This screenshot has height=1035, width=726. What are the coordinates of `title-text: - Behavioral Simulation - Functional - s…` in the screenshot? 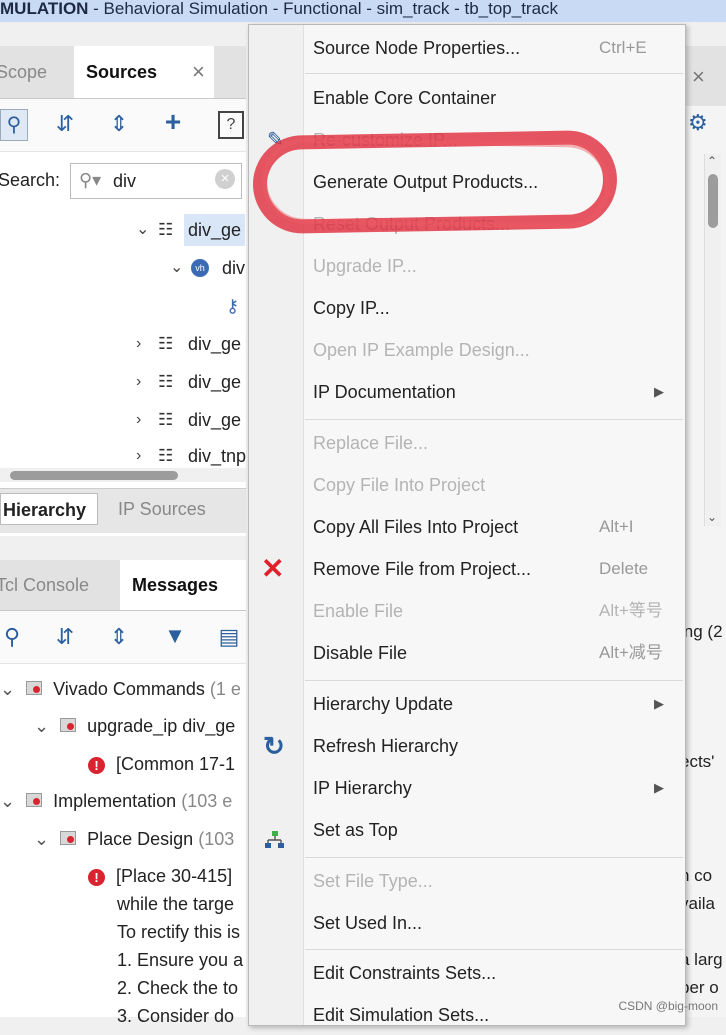 It's located at (323, 9).